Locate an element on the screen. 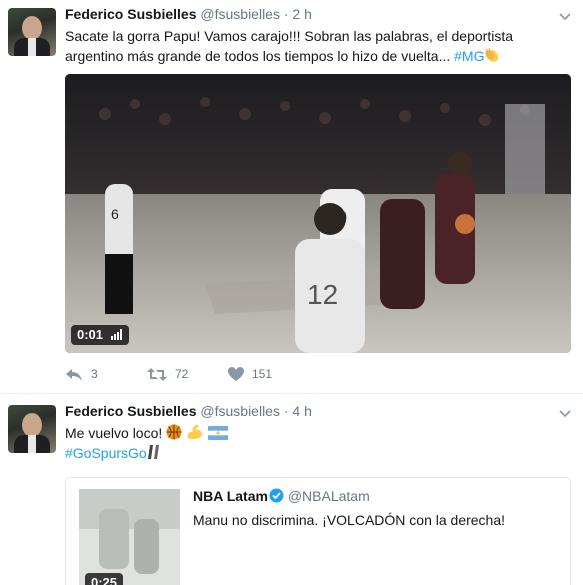 This screenshot has height=585, width=583. quoted-video-frame is located at coordinates (129, 537).